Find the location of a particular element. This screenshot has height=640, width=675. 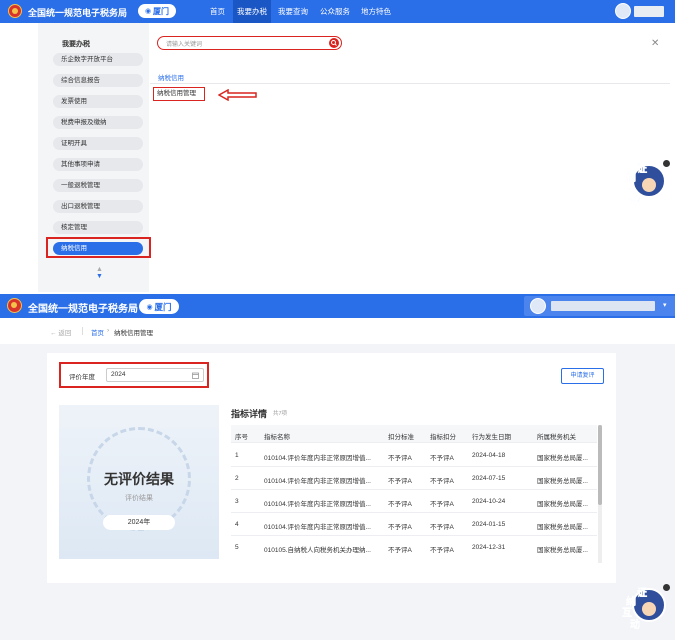

year-filter: 评价年度 2024 is located at coordinates (134, 375).